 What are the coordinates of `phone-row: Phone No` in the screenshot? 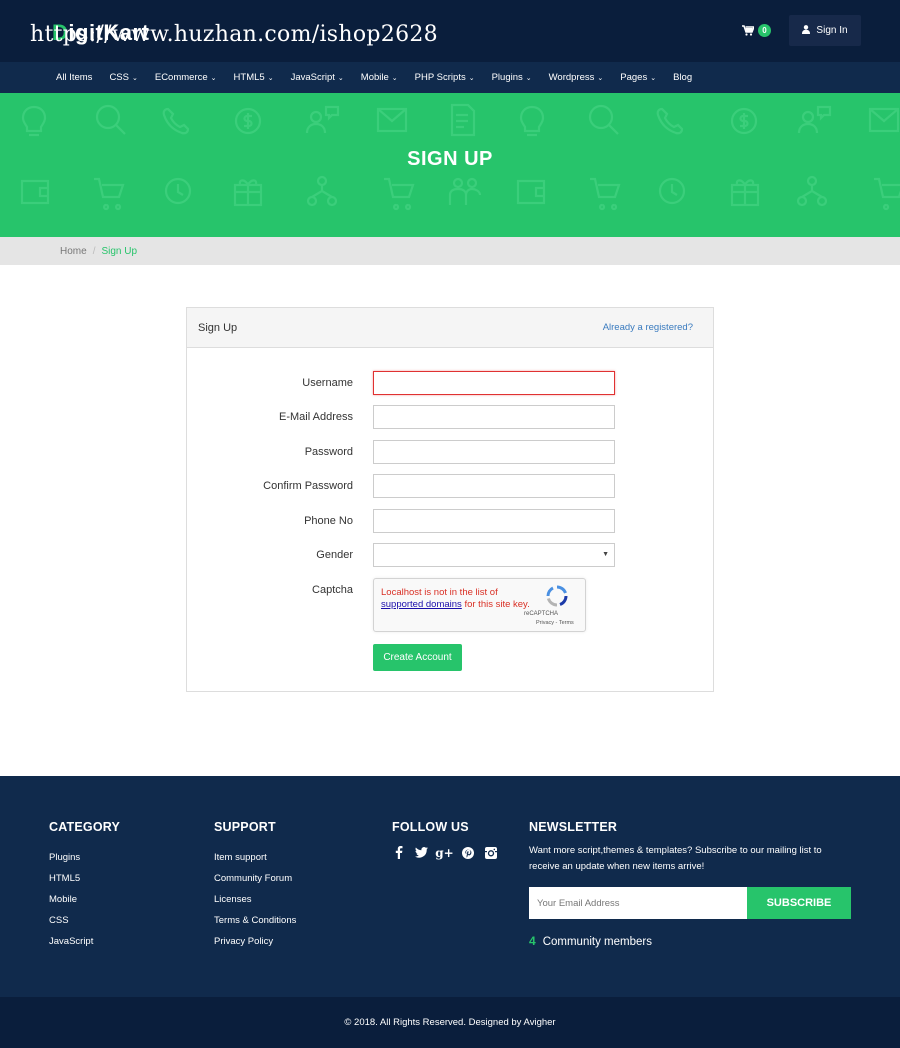 It's located at (451, 521).